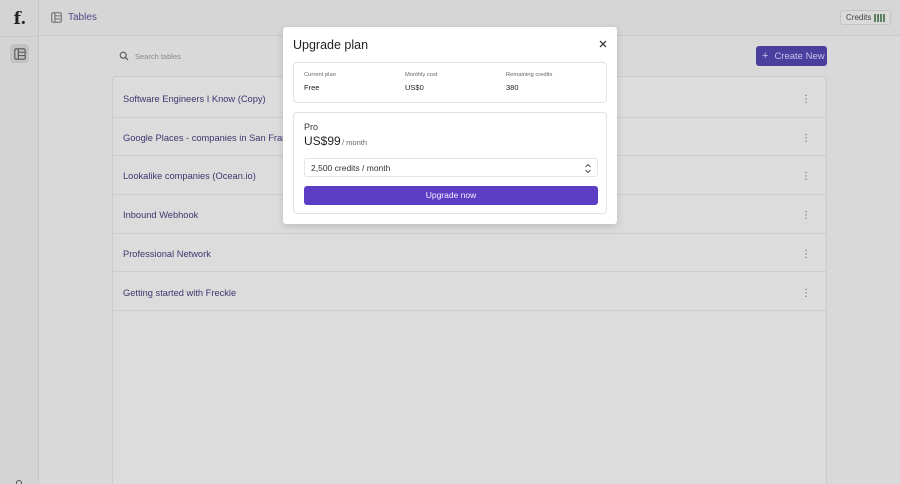 The image size is (900, 484). I want to click on table-row-name: Professional Network, so click(167, 254).